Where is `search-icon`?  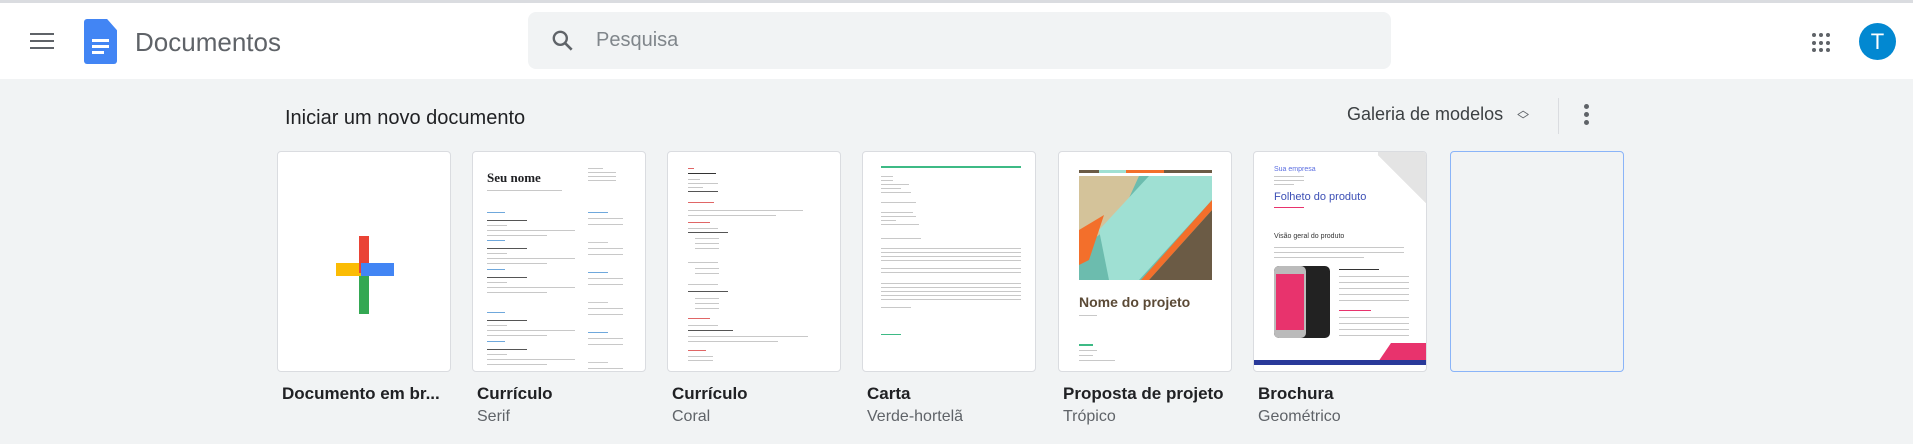 search-icon is located at coordinates (563, 41).